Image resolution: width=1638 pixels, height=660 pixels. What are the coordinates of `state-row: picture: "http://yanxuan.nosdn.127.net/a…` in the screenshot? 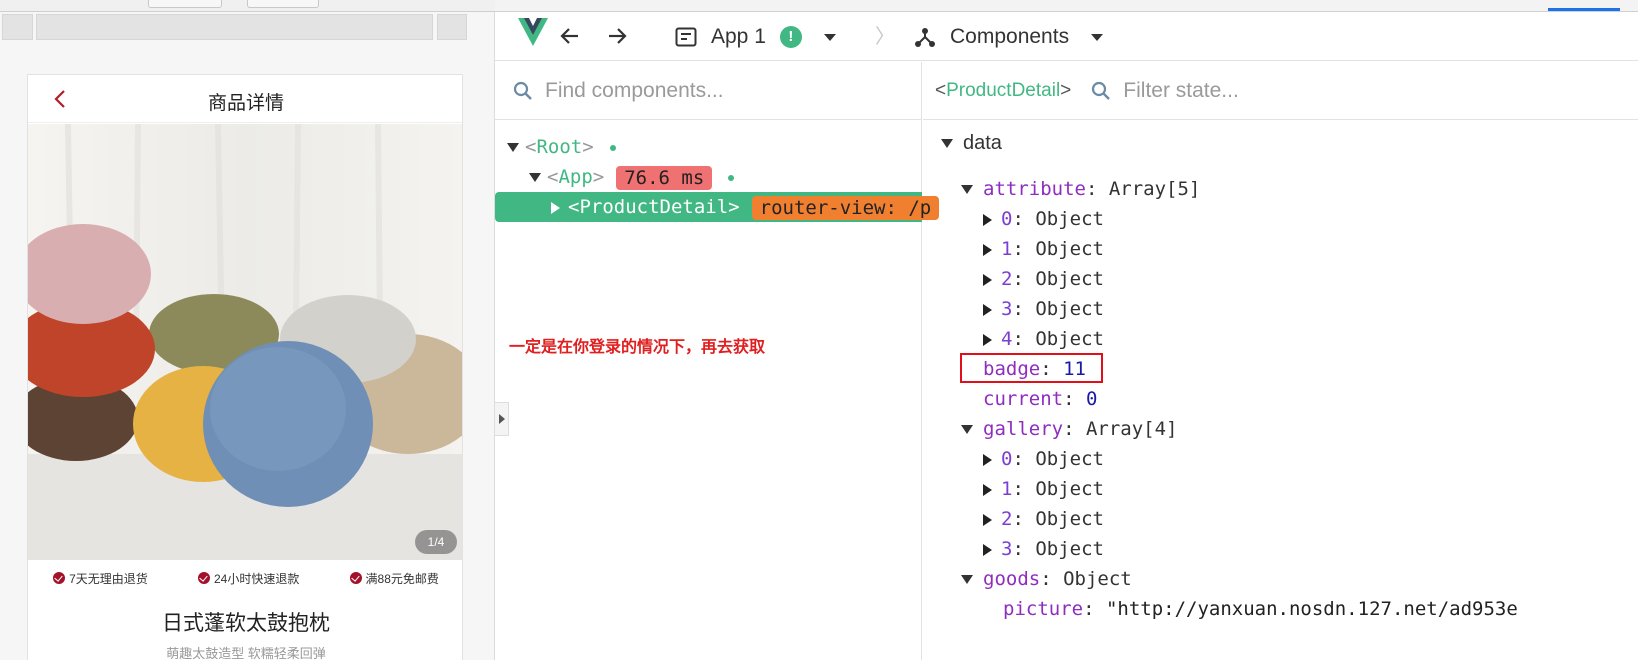 It's located at (1260, 609).